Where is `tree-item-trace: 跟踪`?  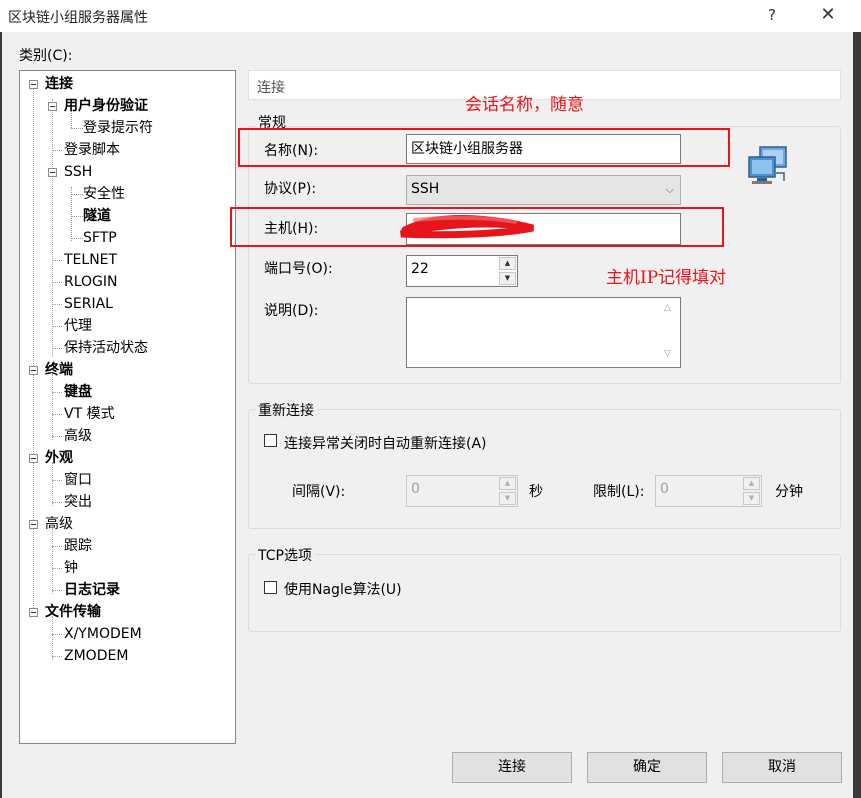
tree-item-trace: 跟踪 is located at coordinates (78, 546).